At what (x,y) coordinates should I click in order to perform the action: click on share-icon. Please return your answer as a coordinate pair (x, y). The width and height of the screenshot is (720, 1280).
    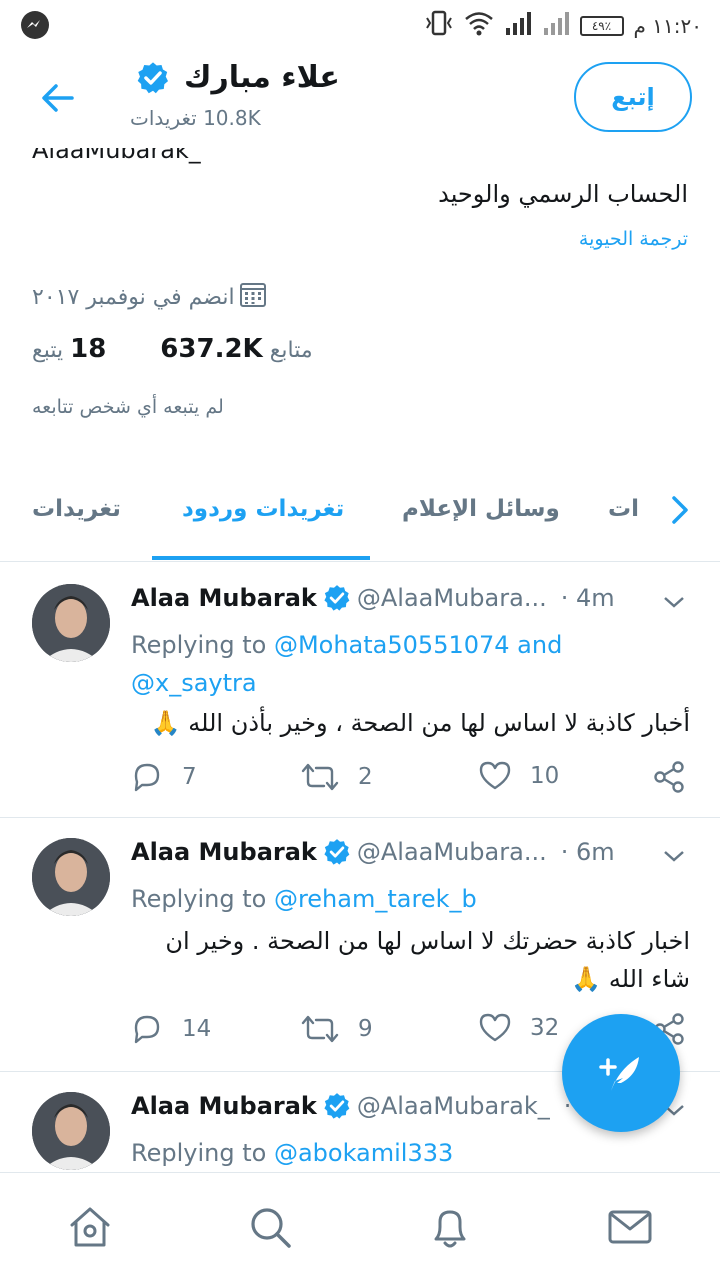
    Looking at the image, I should click on (669, 777).